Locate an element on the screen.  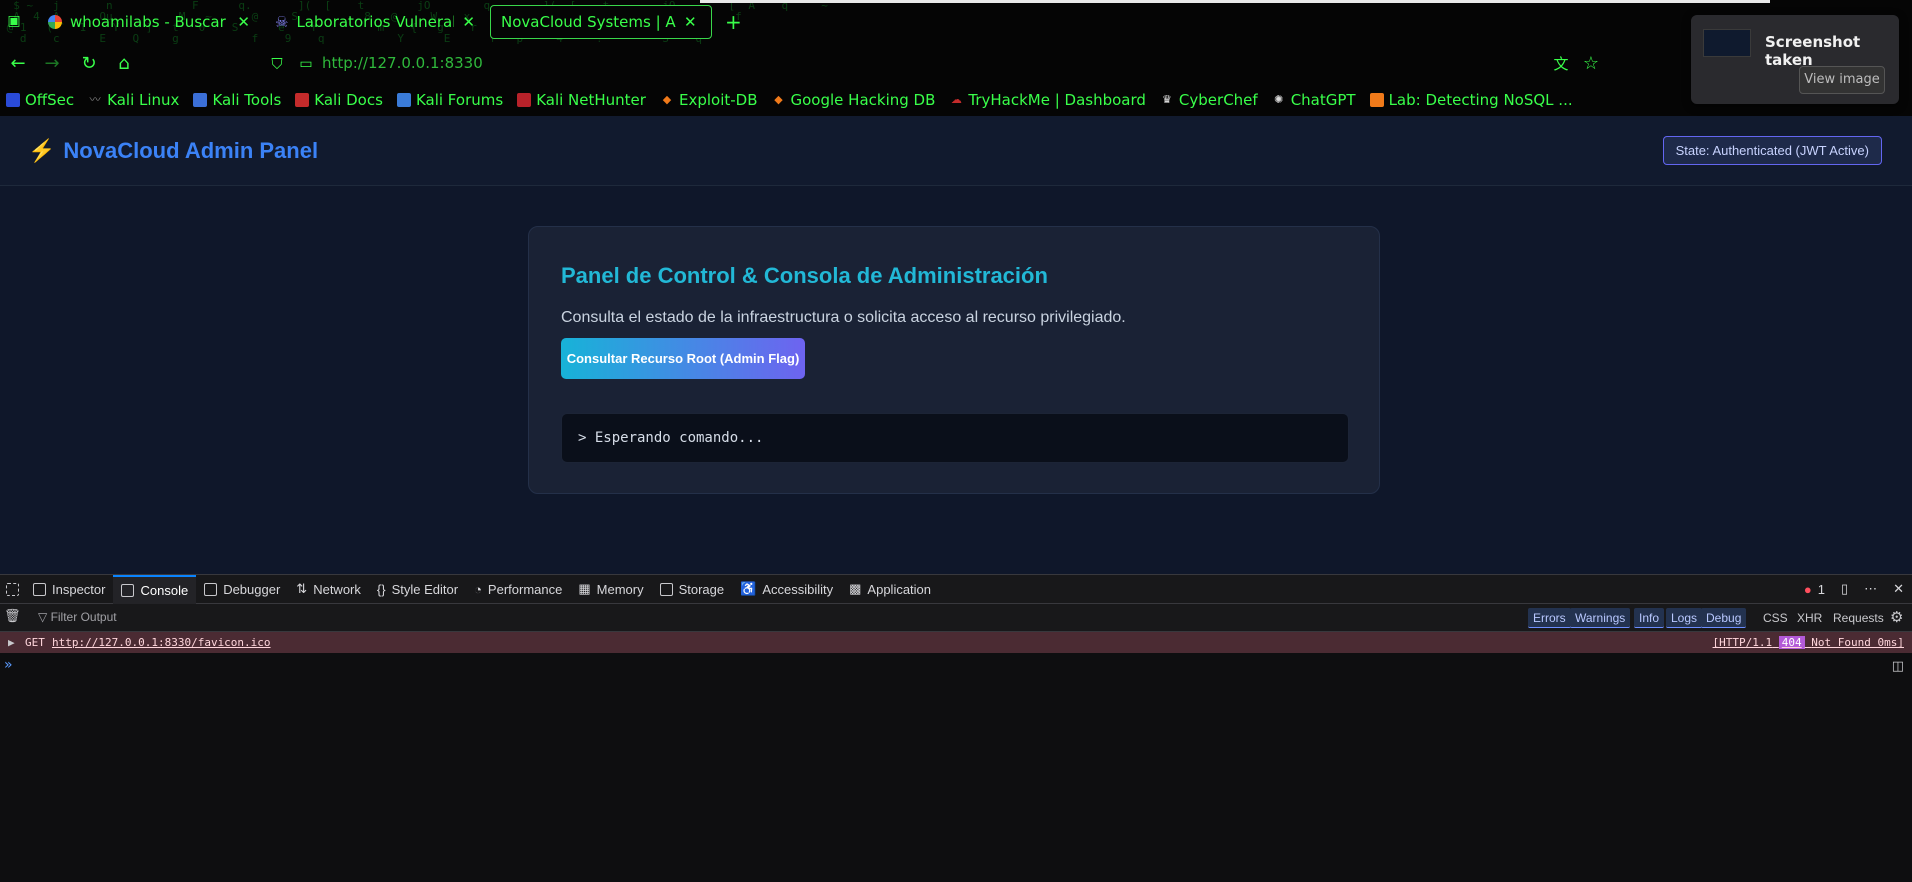
back-icon: ← is located at coordinates (18, 64).